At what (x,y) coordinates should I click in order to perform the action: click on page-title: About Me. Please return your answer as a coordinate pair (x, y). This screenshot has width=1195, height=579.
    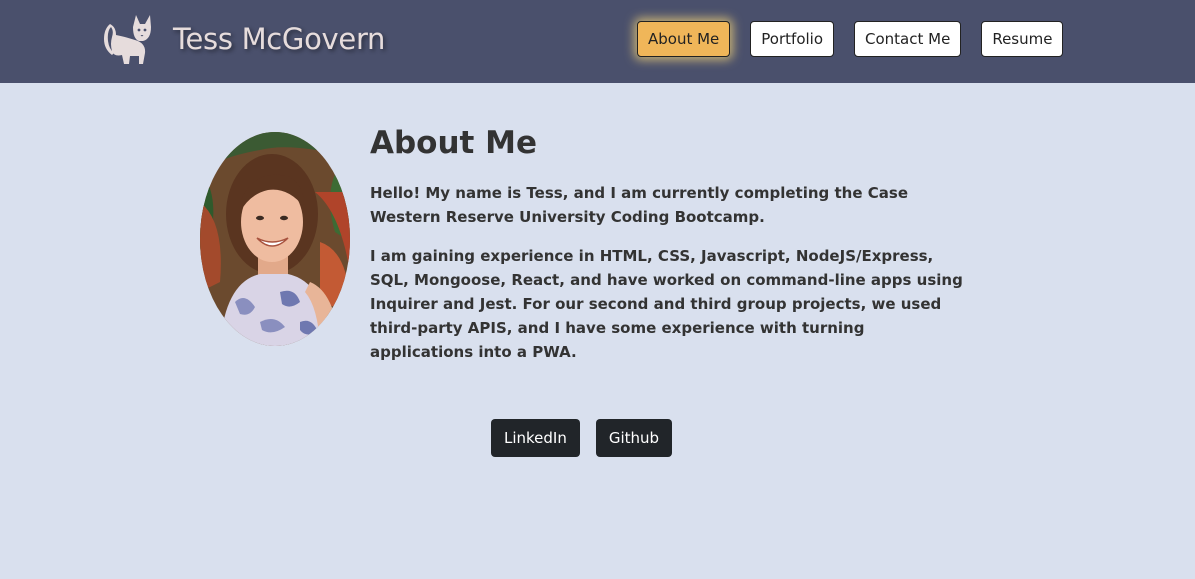
    Looking at the image, I should click on (454, 143).